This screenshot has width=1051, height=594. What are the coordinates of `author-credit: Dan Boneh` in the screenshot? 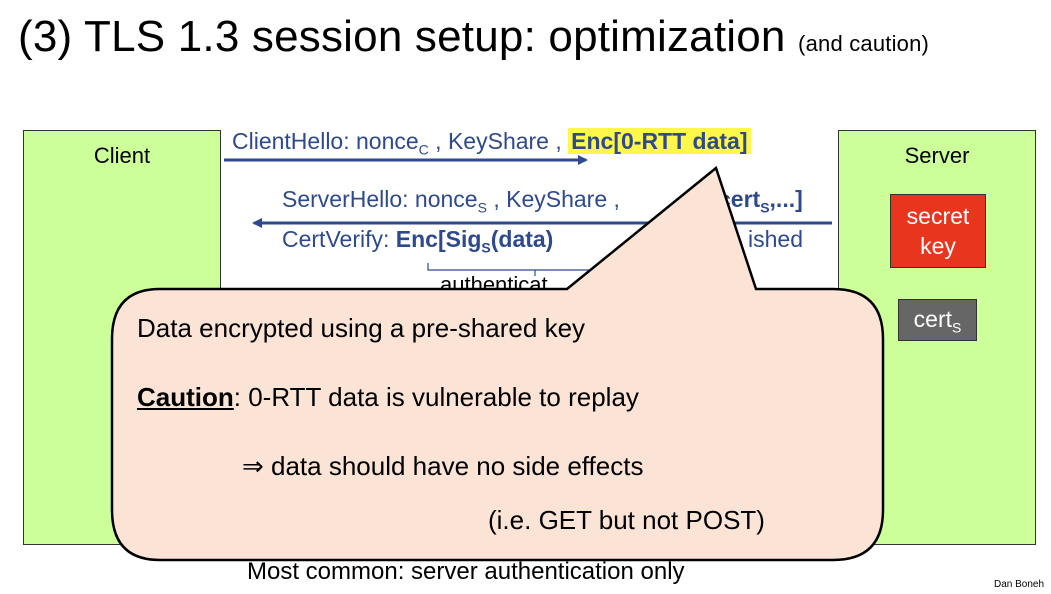 It's located at (1019, 584).